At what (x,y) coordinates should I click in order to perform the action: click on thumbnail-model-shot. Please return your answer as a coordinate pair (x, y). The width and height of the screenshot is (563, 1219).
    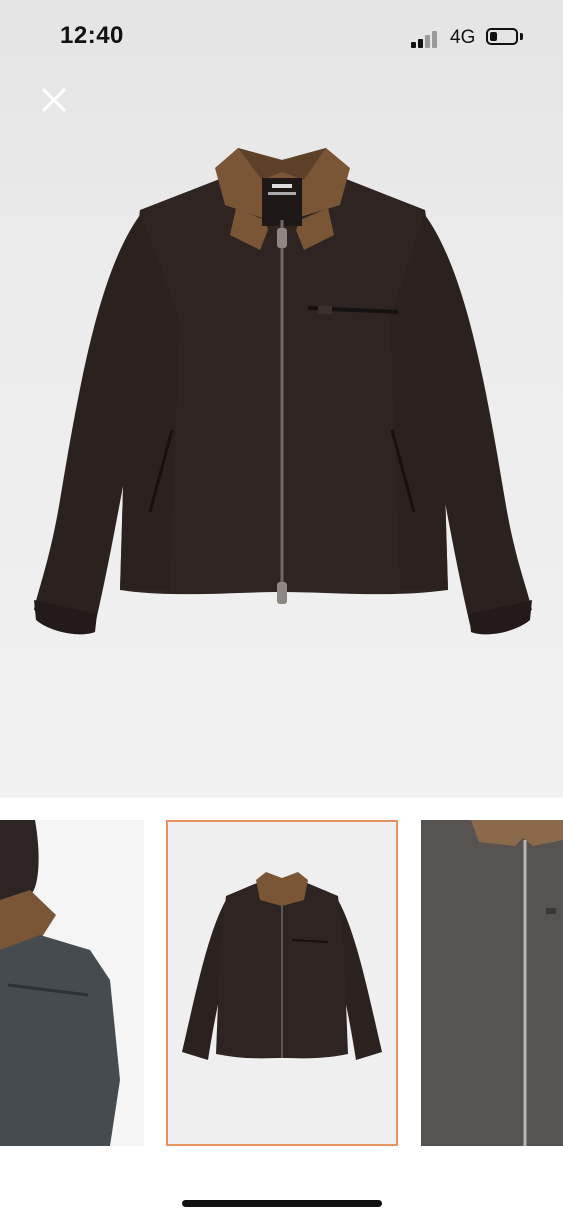
    Looking at the image, I should click on (72, 983).